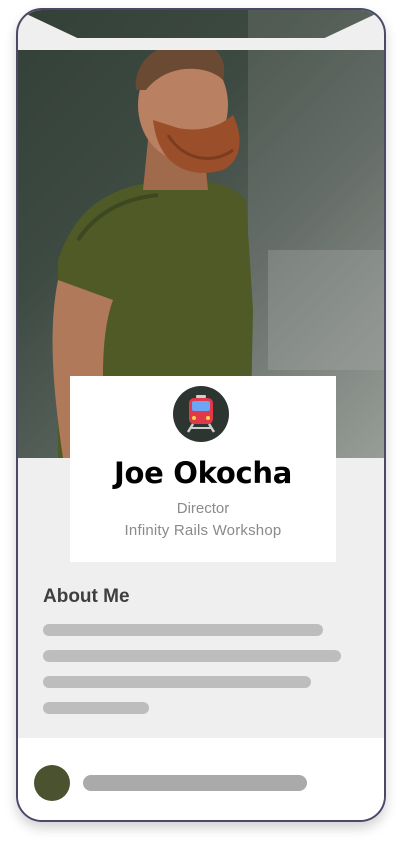  What do you see at coordinates (203, 473) in the screenshot?
I see `profile-name: Joe Okocha` at bounding box center [203, 473].